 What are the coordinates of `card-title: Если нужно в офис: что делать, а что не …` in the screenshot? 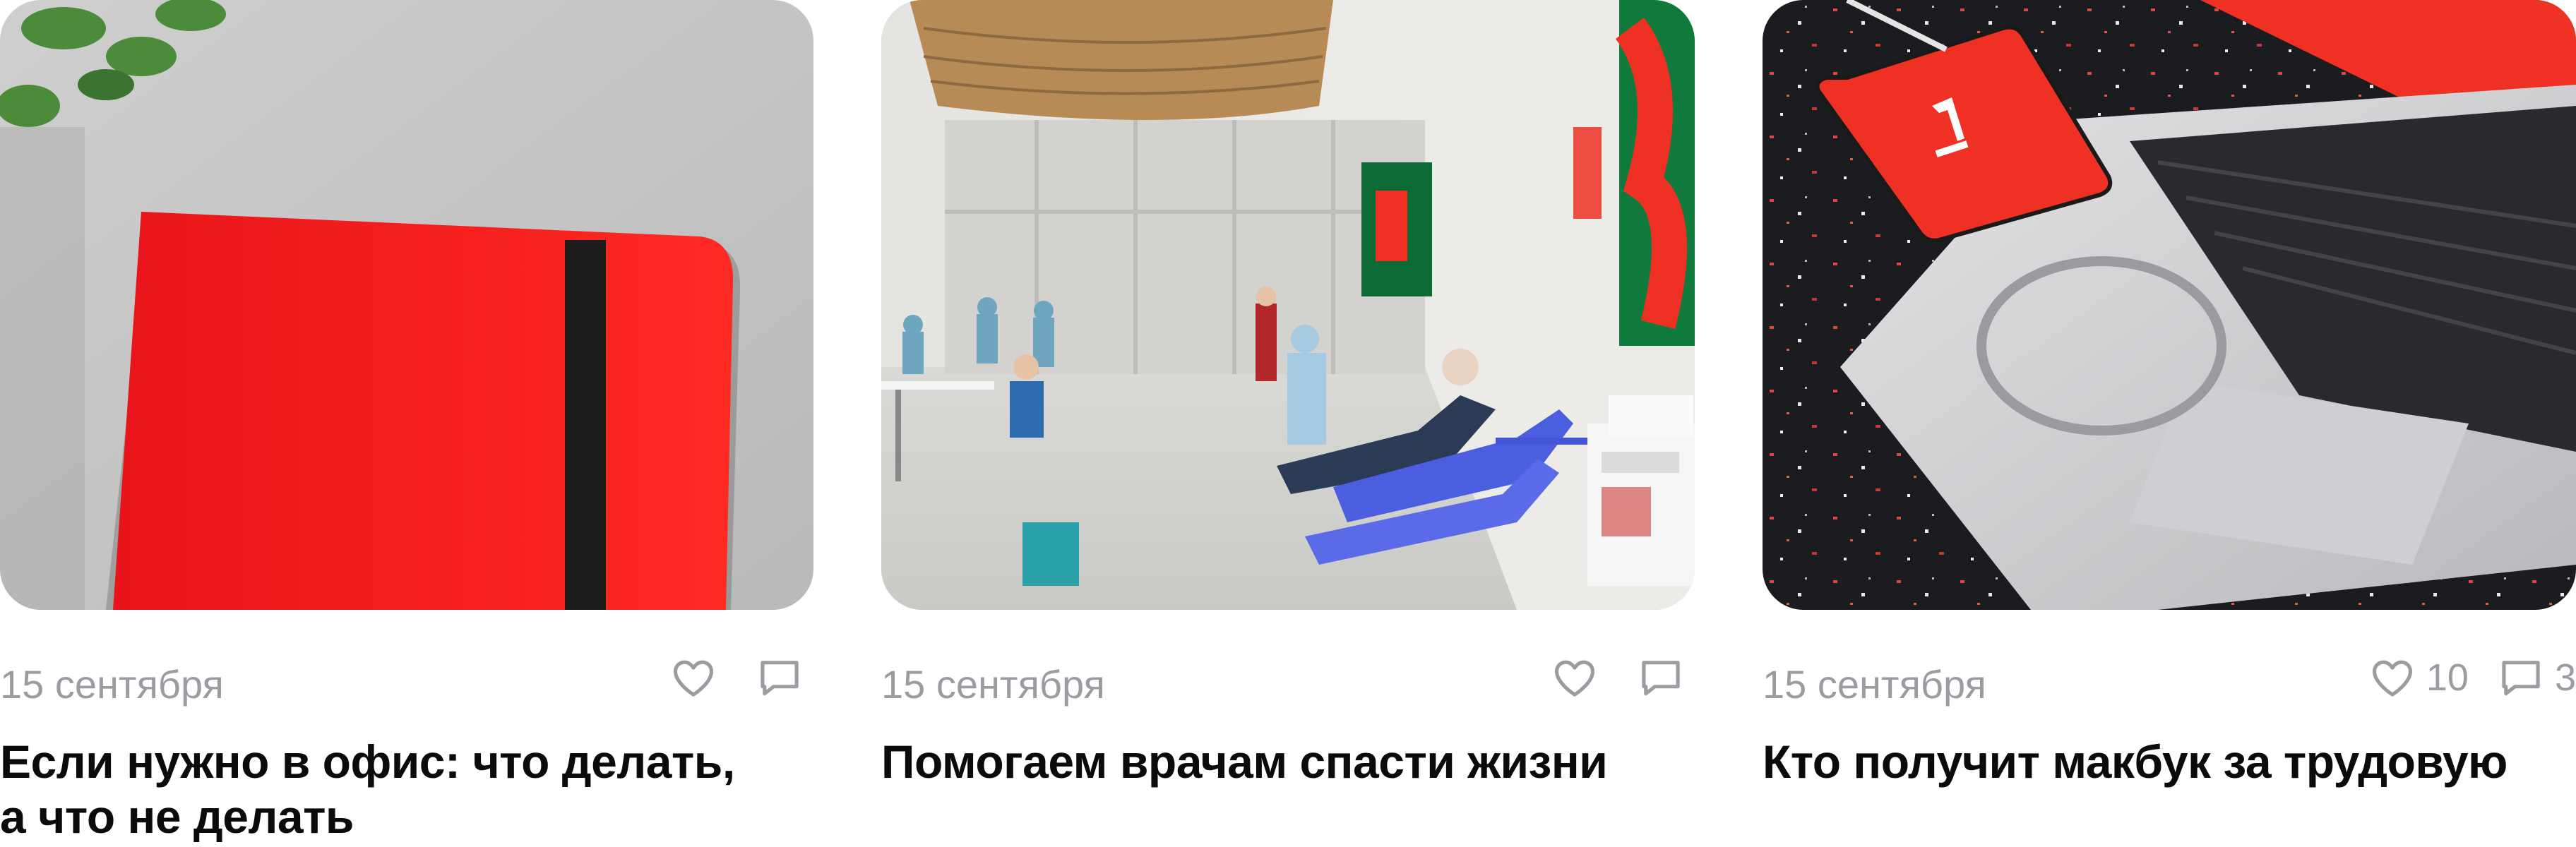 It's located at (406, 789).